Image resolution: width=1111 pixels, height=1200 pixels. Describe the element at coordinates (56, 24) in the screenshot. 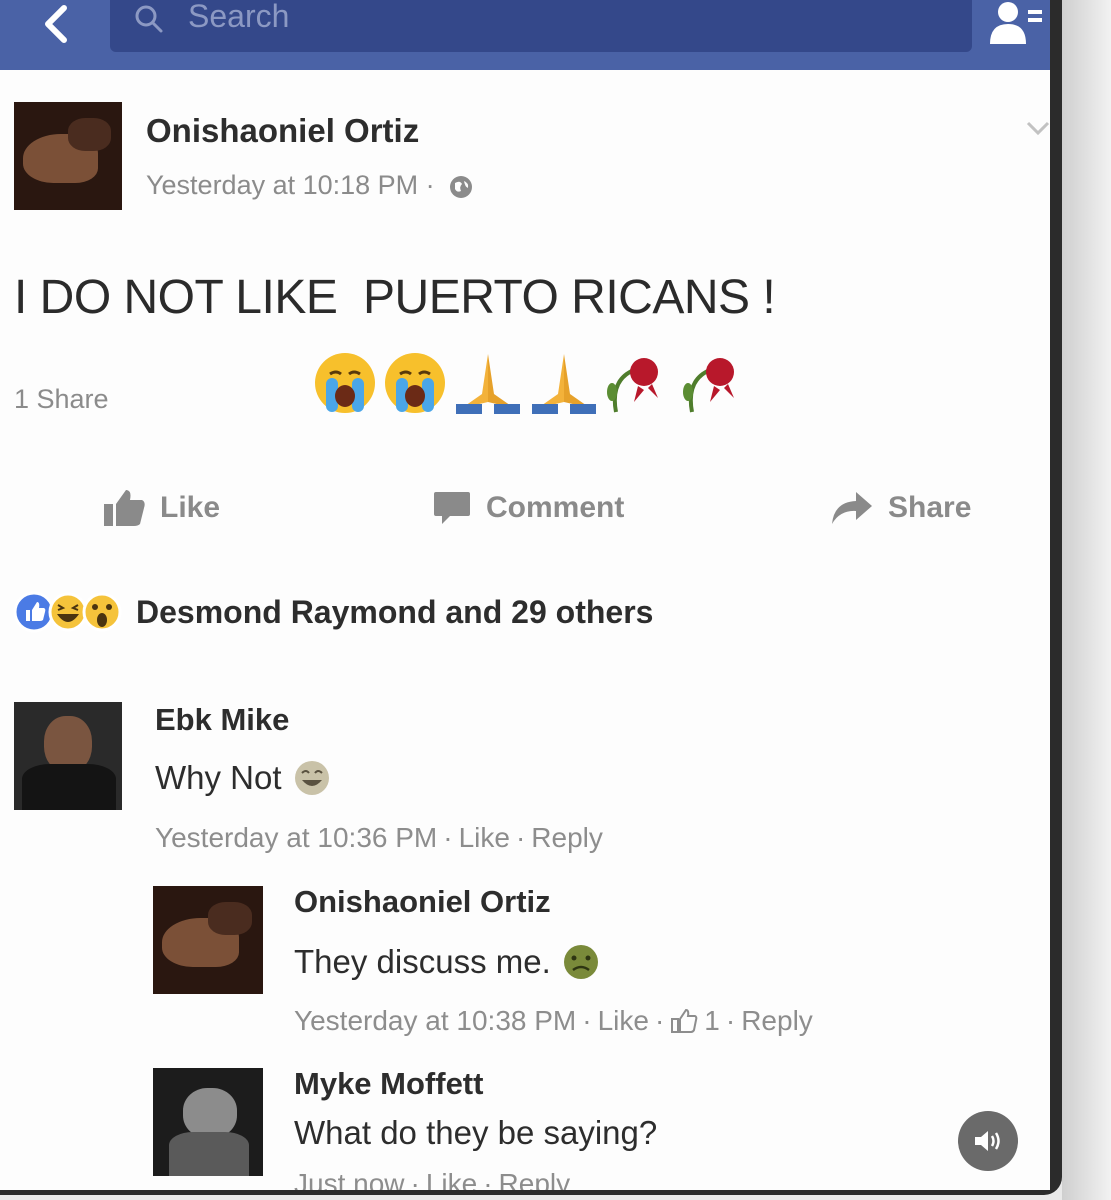

I see `back-arrow-icon` at that location.